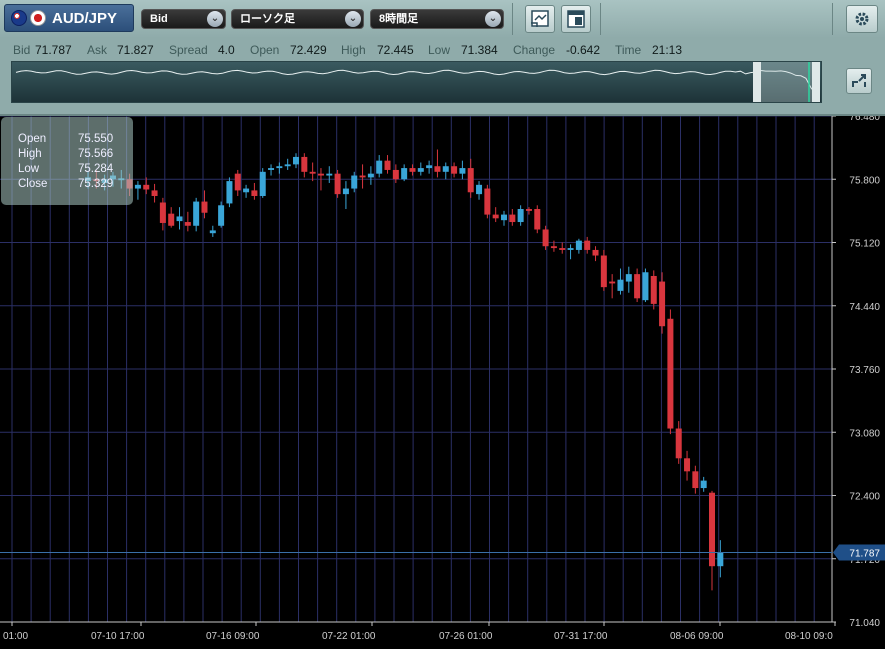  I want to click on price-type-dropdown: Bid ⌄, so click(183, 19).